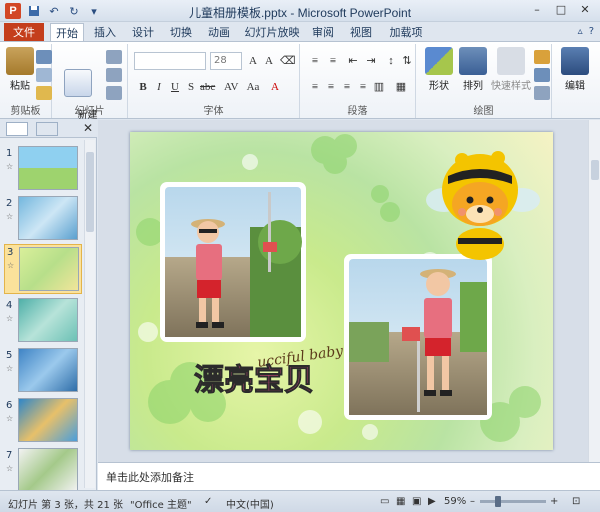 This screenshot has height=512, width=600. Describe the element at coordinates (105, 32) in the screenshot. I see `tab-insert: 插入` at that location.